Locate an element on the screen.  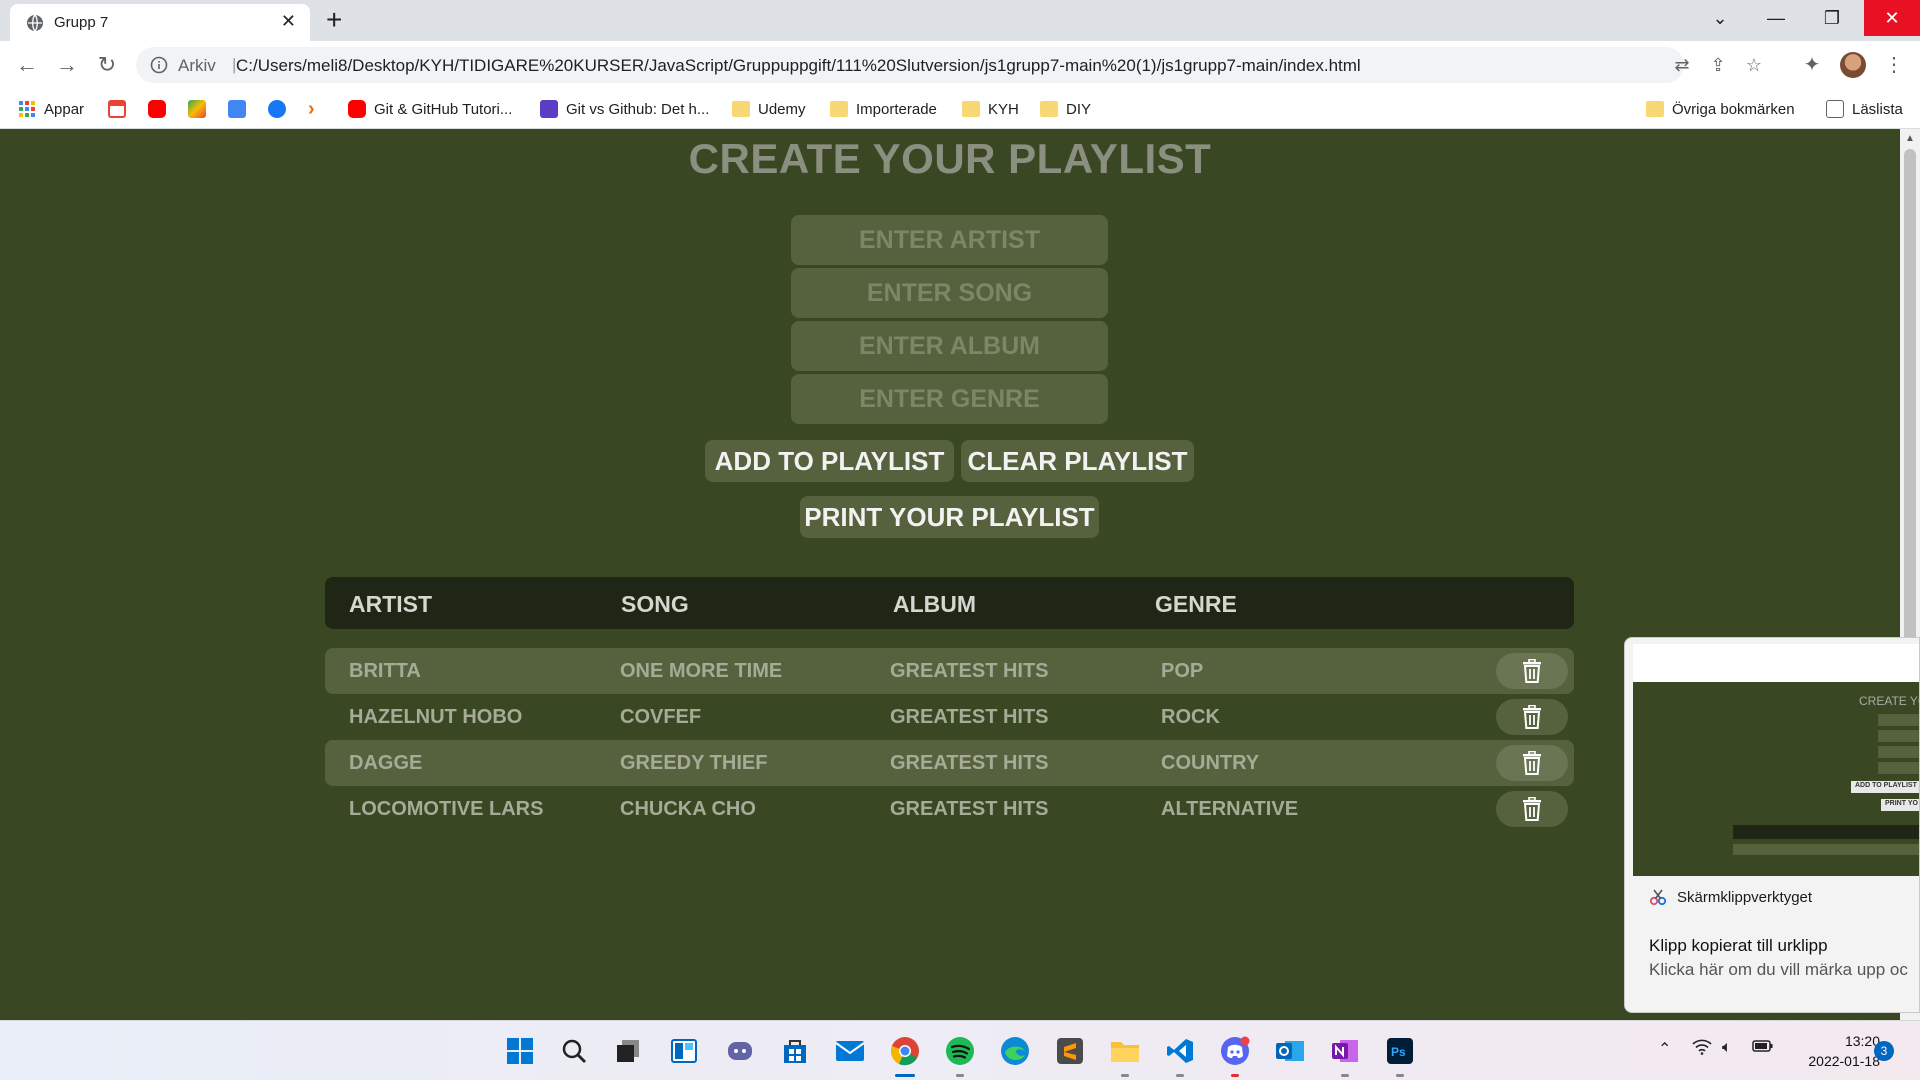
reading-list-icon is located at coordinates (1835, 109).